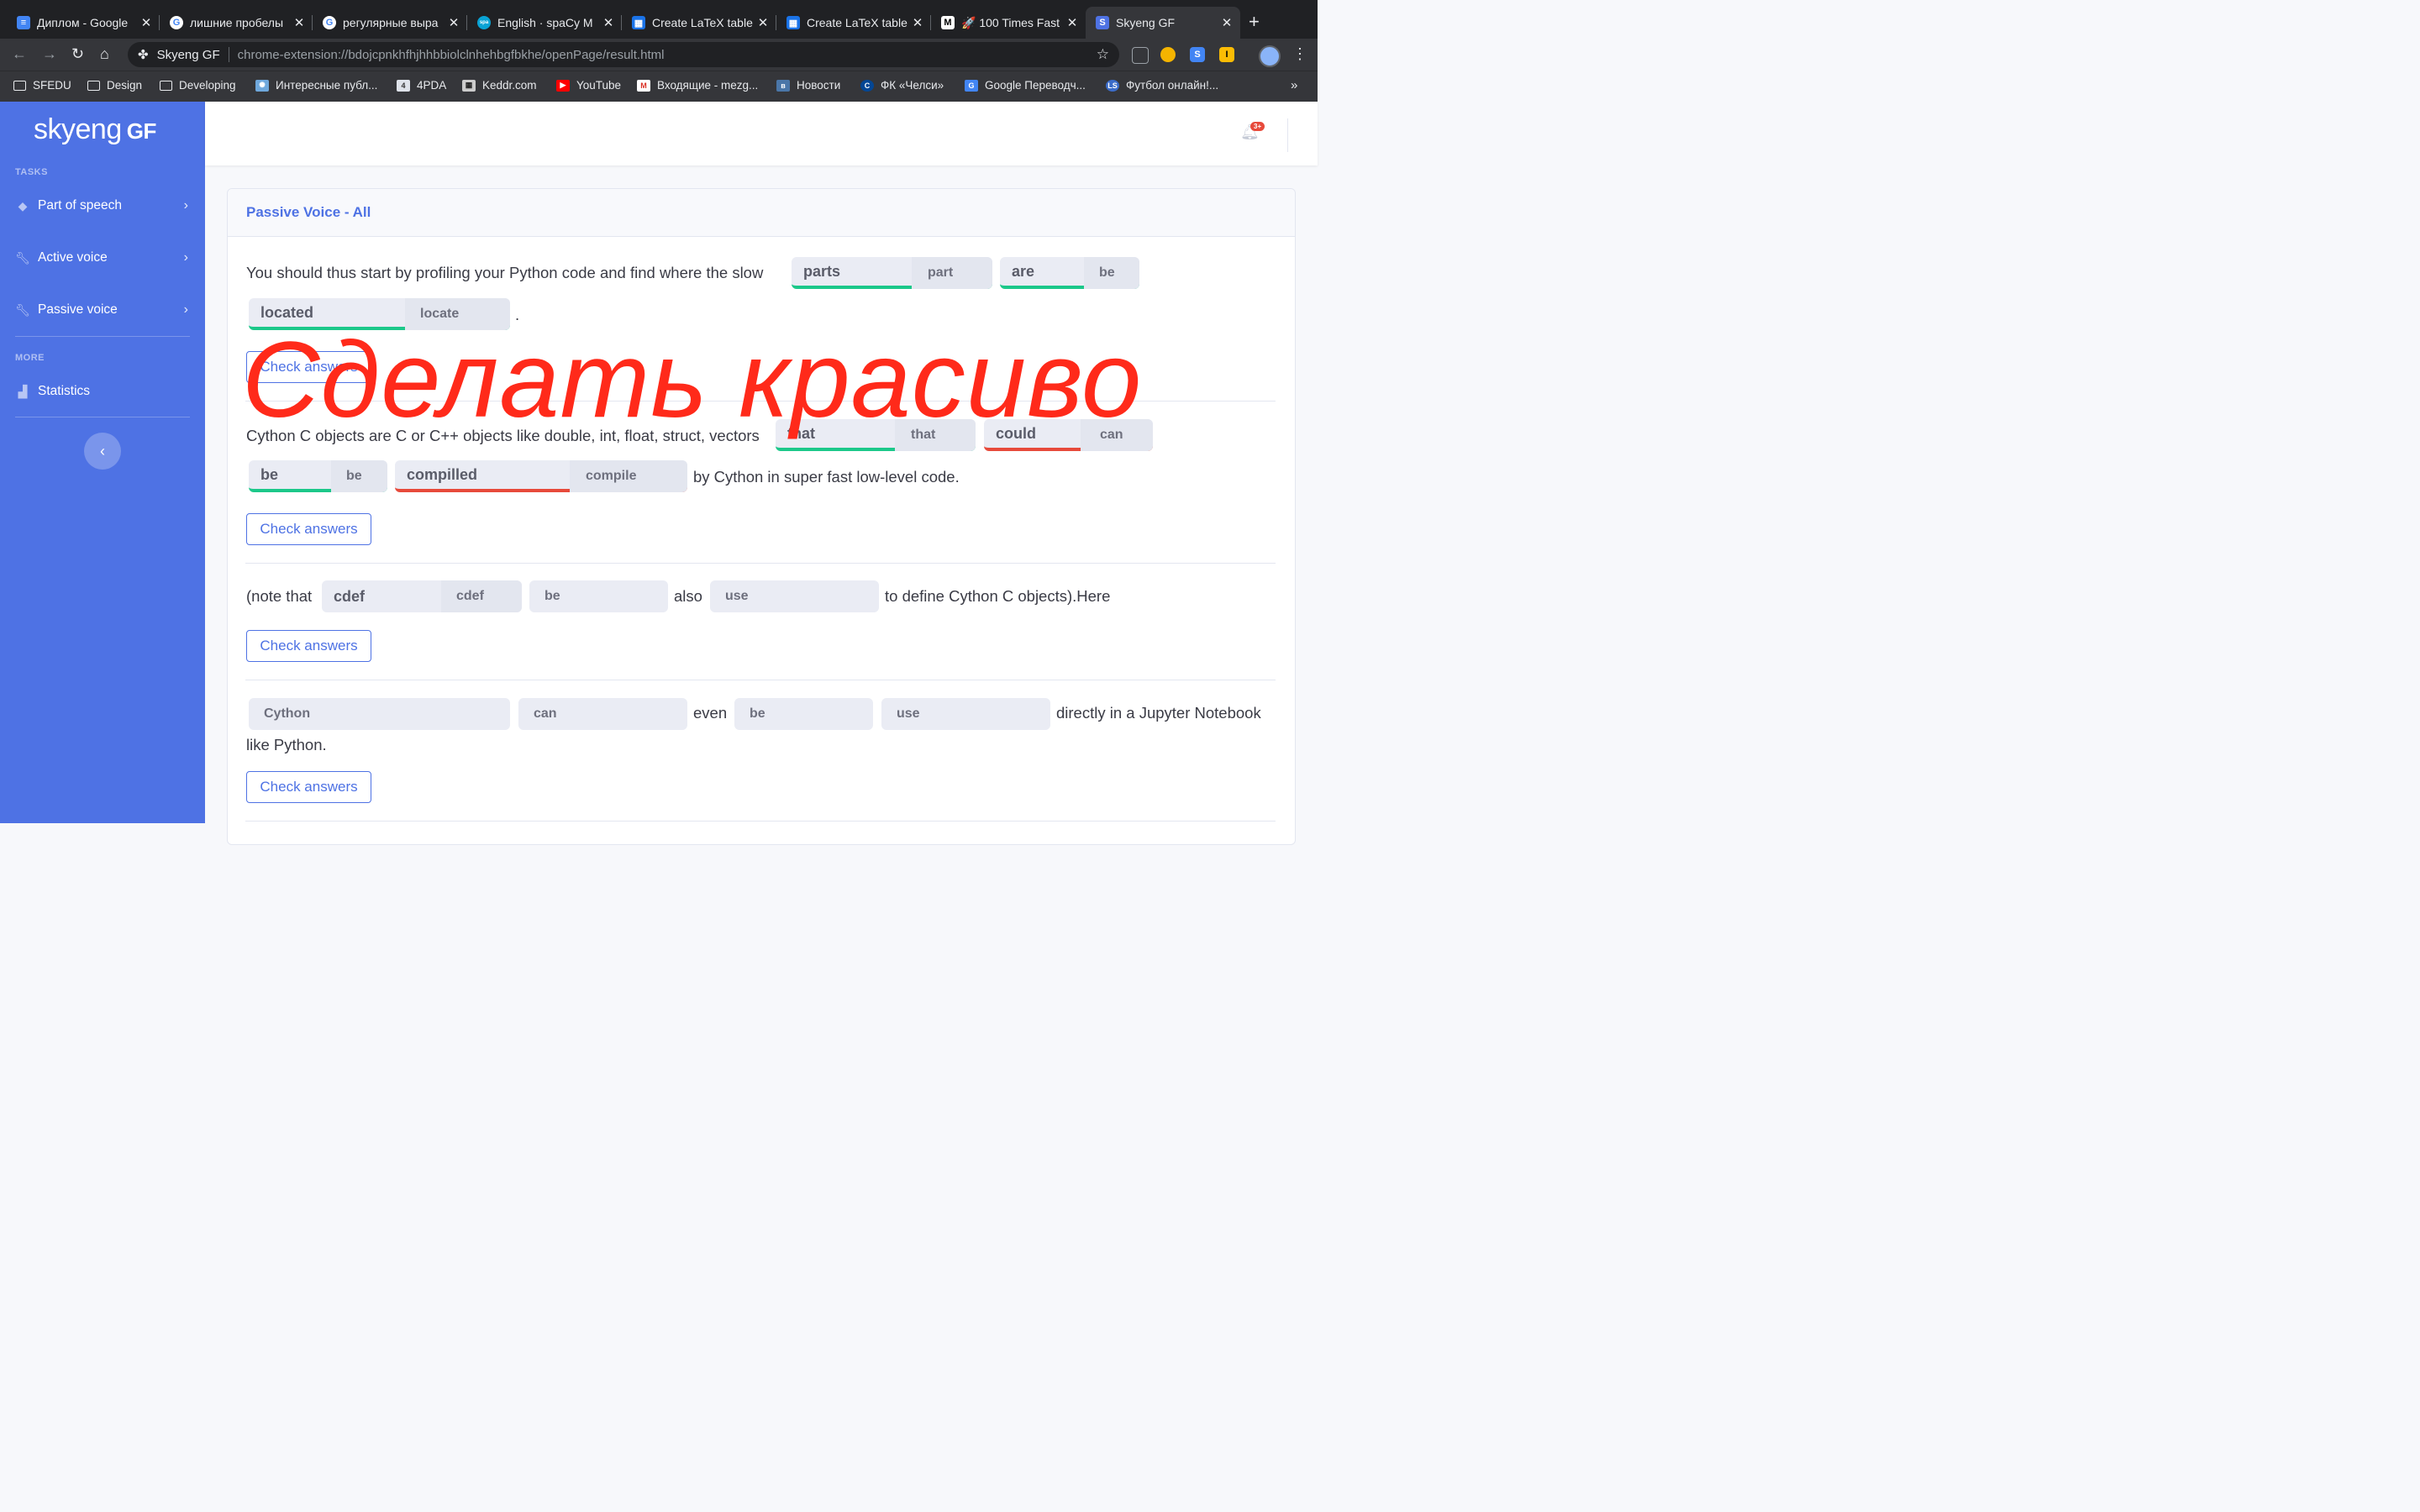  What do you see at coordinates (1197, 54) in the screenshot?
I see `skyeng-extension-icon: S` at bounding box center [1197, 54].